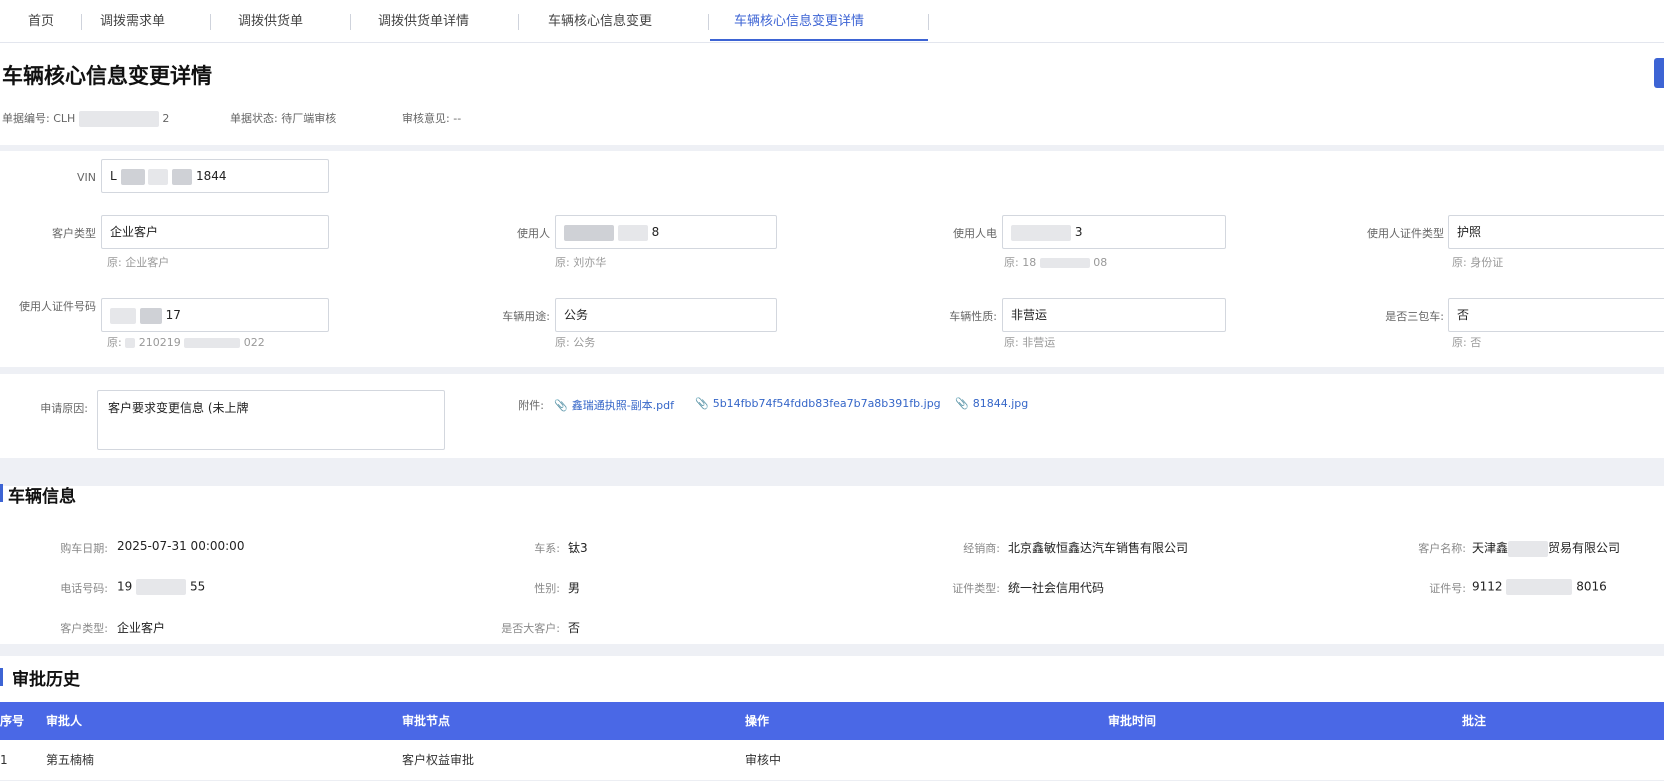 The width and height of the screenshot is (1664, 781). I want to click on column-header: 批注, so click(1474, 721).